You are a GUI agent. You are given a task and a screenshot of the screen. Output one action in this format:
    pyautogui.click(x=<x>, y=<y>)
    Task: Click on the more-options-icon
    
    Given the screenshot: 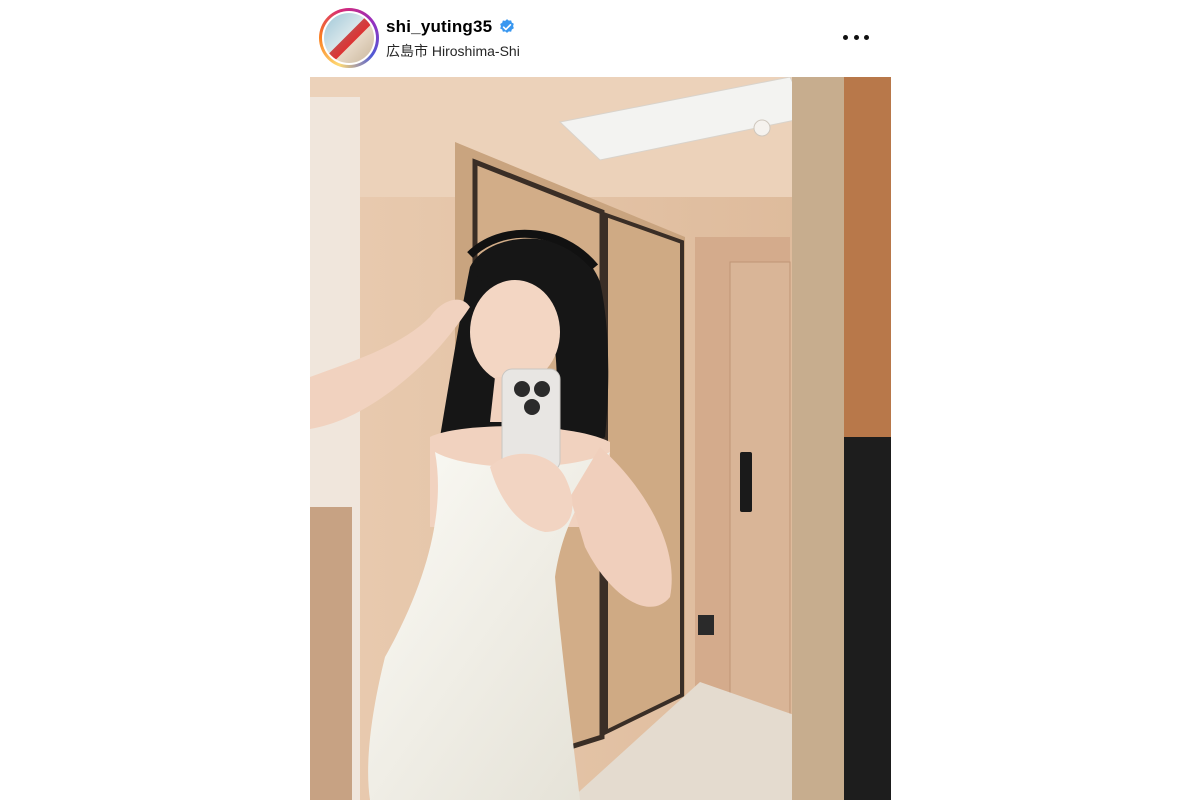 What is the action you would take?
    pyautogui.click(x=856, y=37)
    